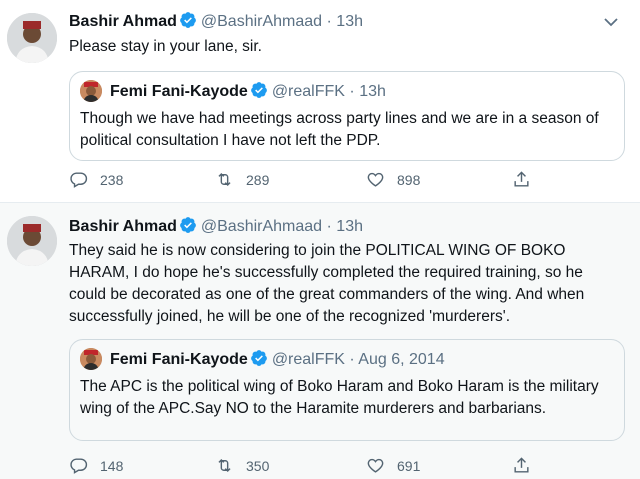 This screenshot has width=640, height=479. Describe the element at coordinates (401, 359) in the screenshot. I see `quoted-tweet-time: Aug 6, 2014` at that location.